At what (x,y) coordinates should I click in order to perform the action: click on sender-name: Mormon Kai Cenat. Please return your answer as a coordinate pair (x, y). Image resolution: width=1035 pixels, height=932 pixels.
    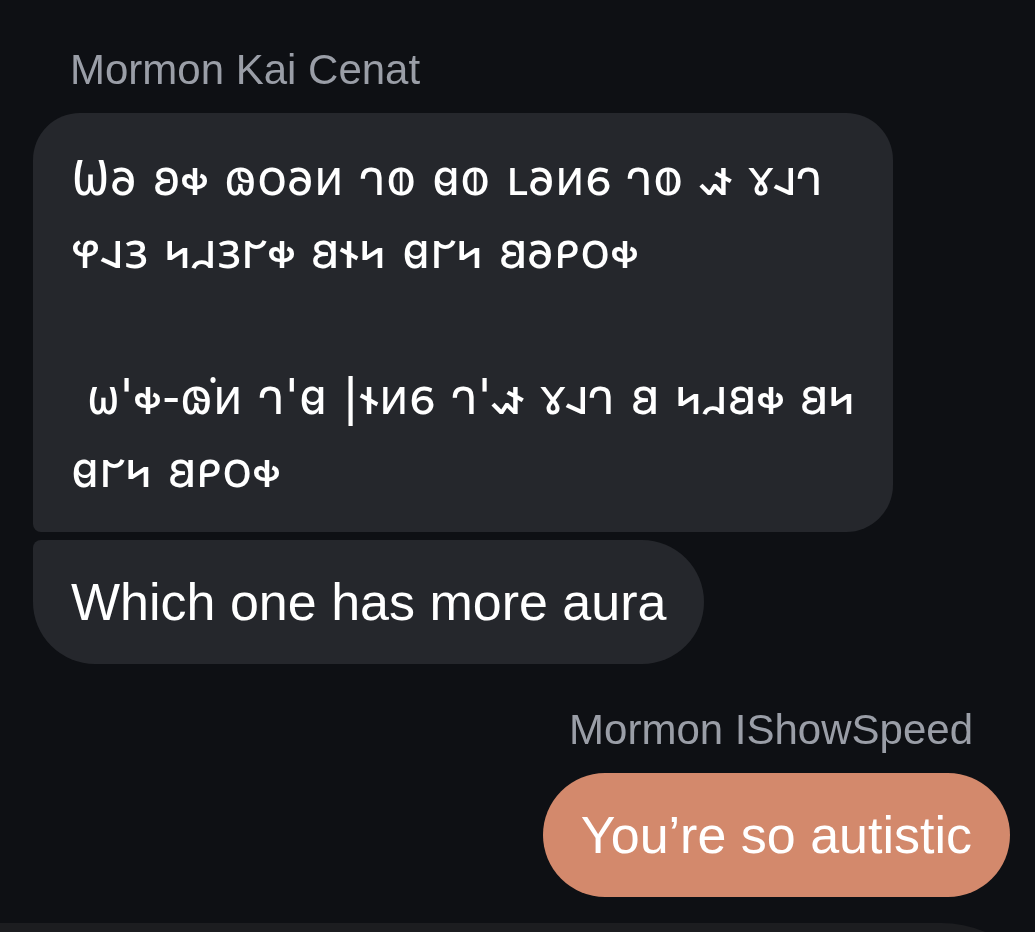
    Looking at the image, I should click on (245, 70).